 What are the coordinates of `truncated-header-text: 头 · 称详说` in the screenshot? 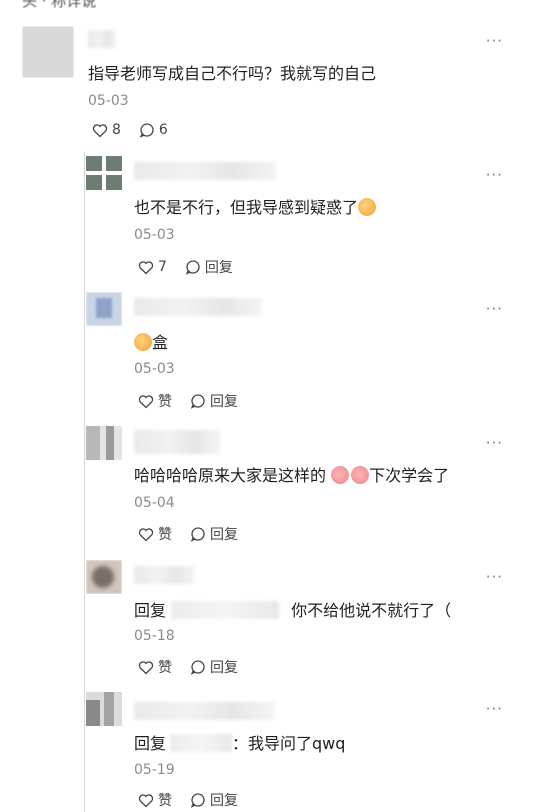 It's located at (59, 5).